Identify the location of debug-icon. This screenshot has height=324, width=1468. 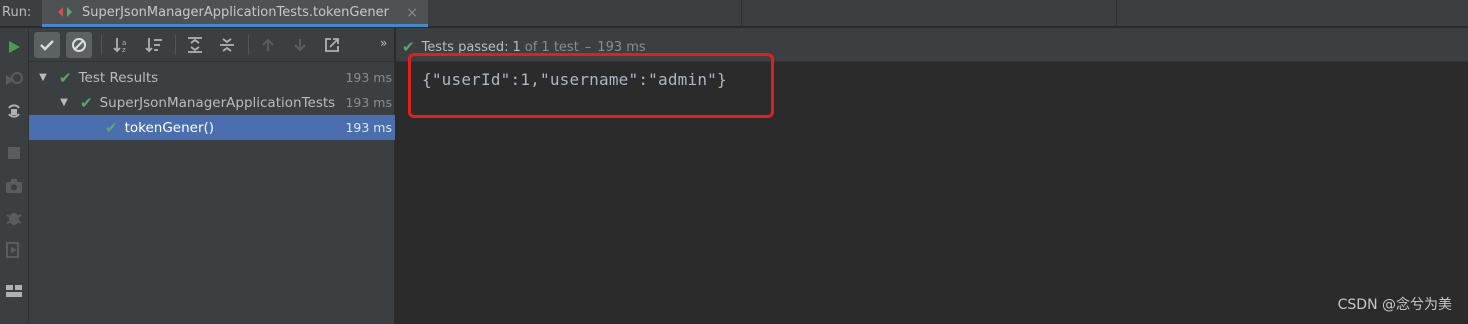
(14, 218).